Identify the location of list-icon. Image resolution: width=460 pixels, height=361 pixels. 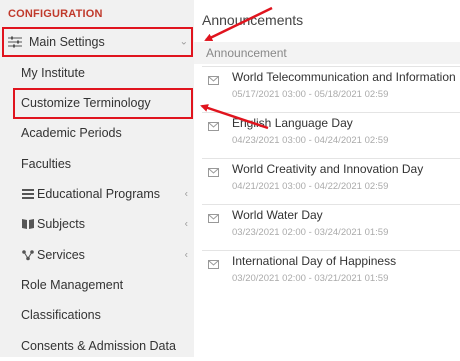
(28, 194).